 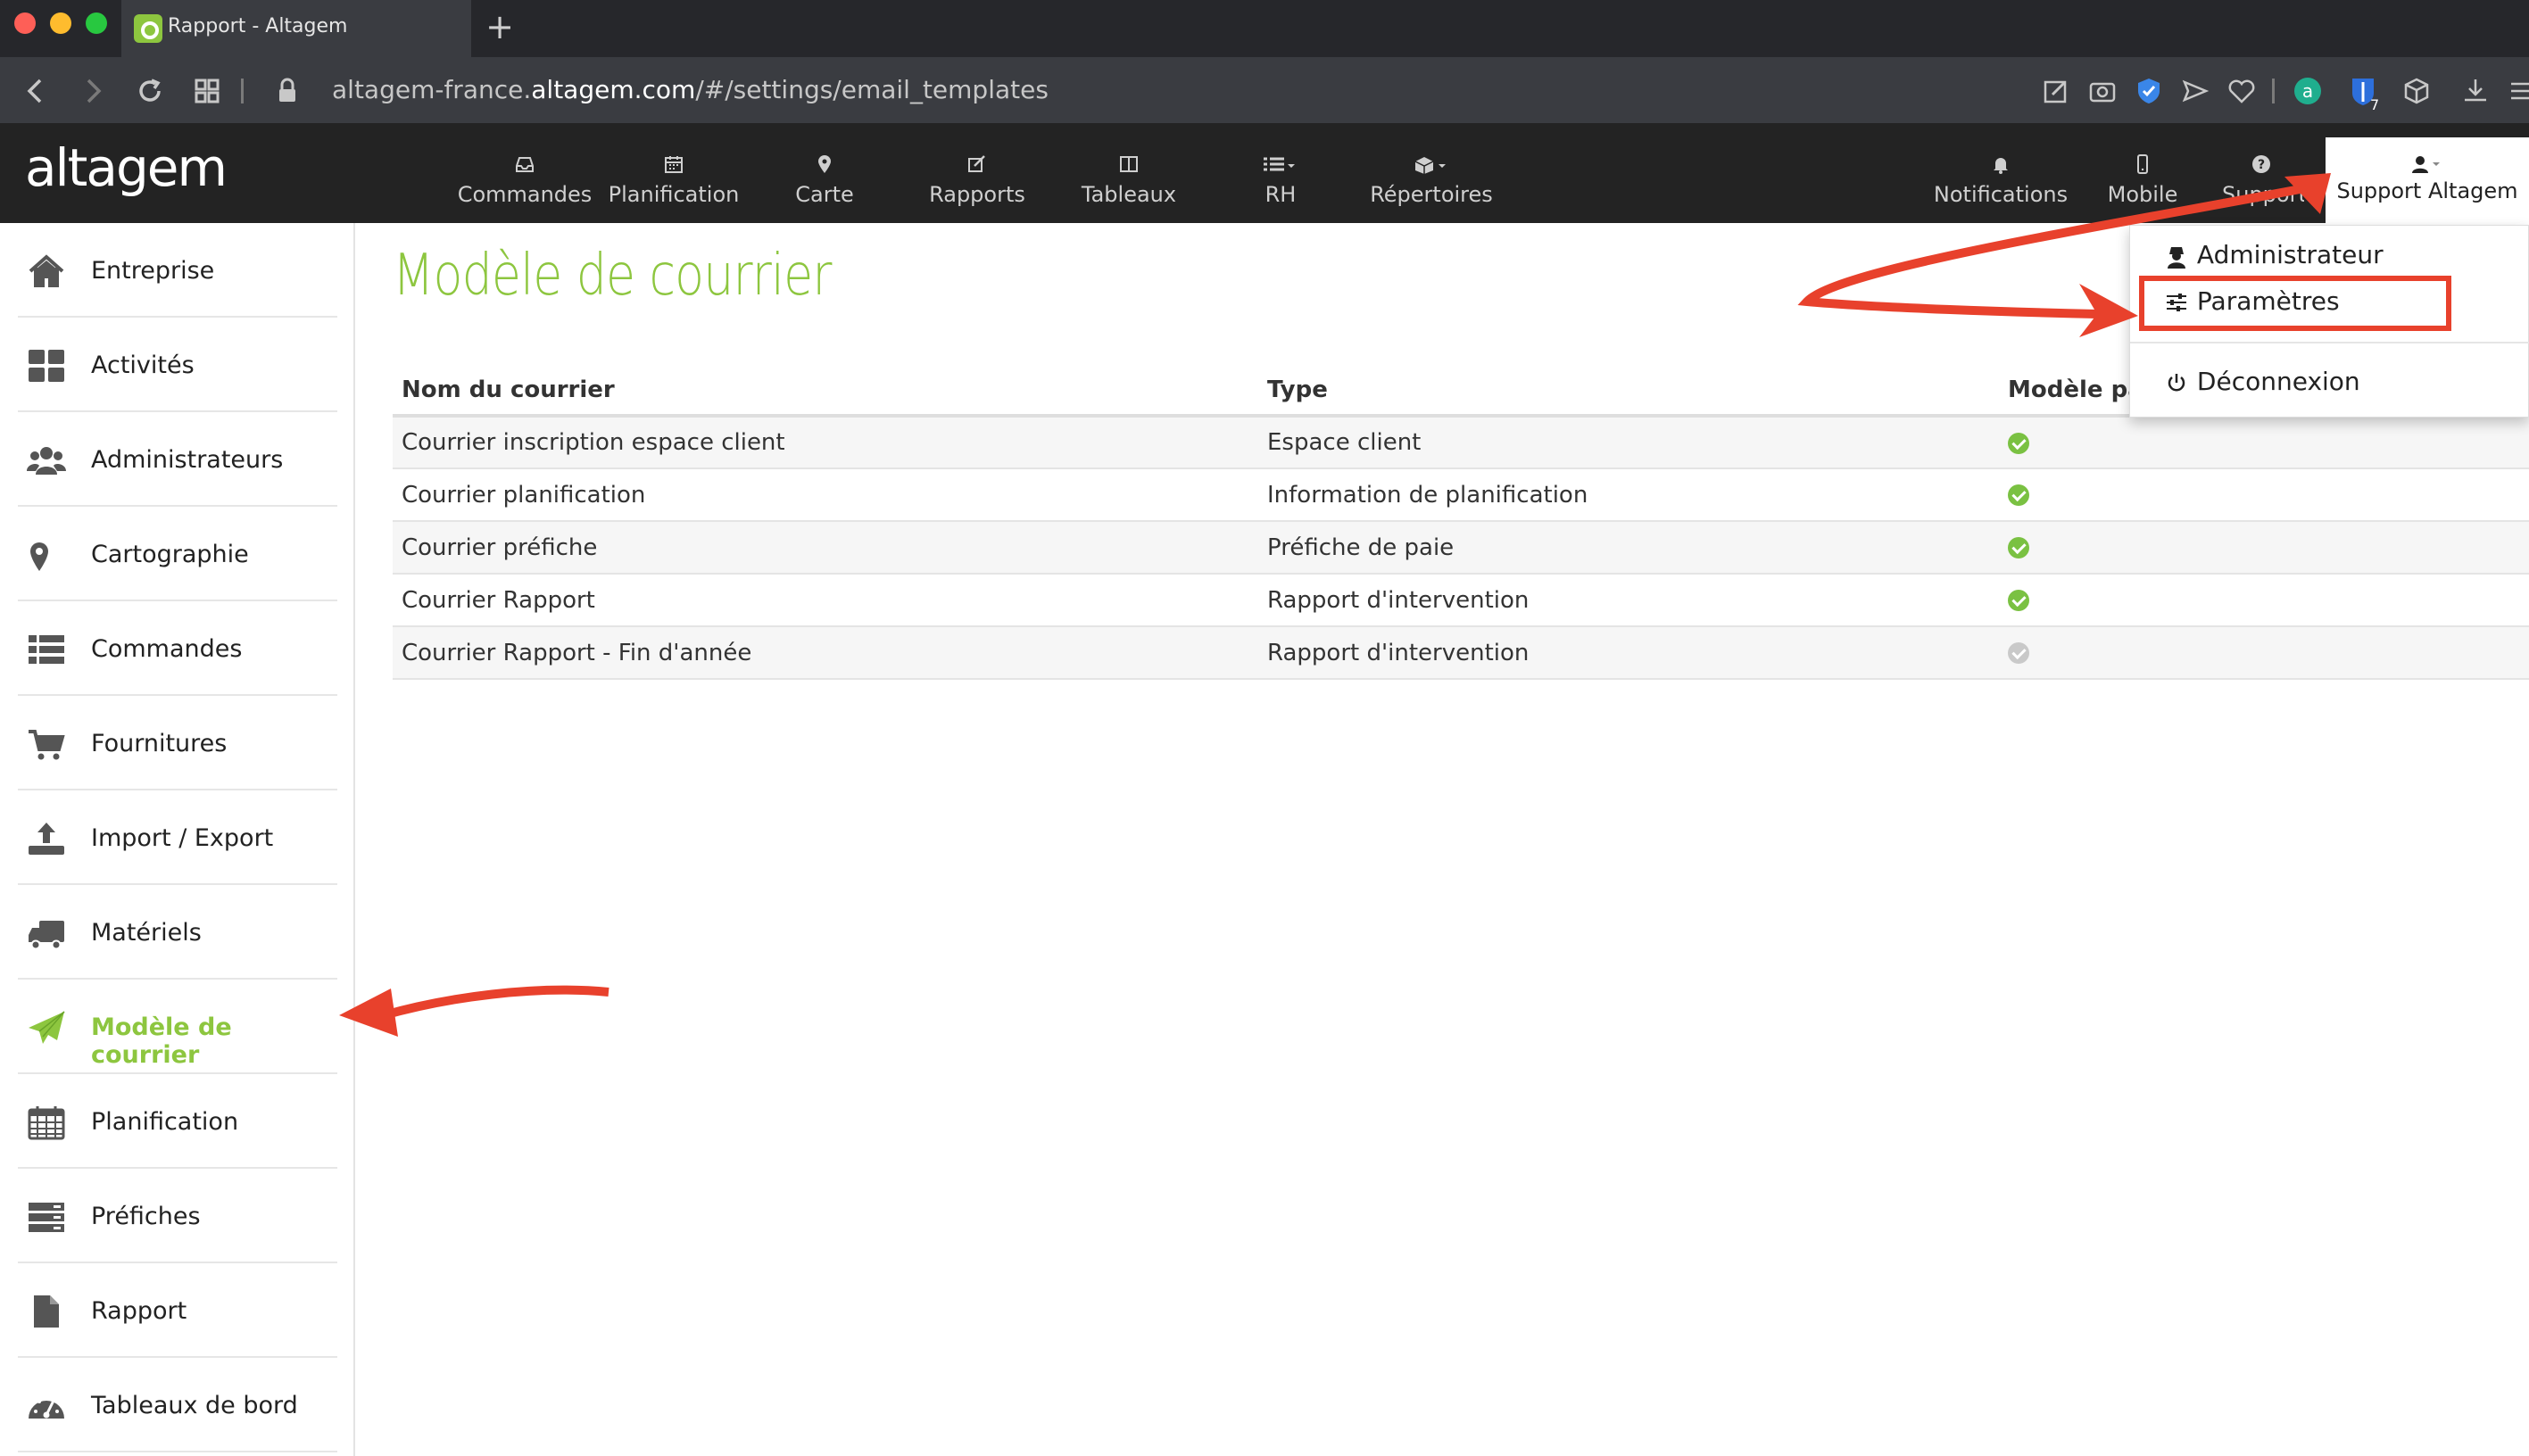 I want to click on nav-planification: Planification, so click(x=674, y=185).